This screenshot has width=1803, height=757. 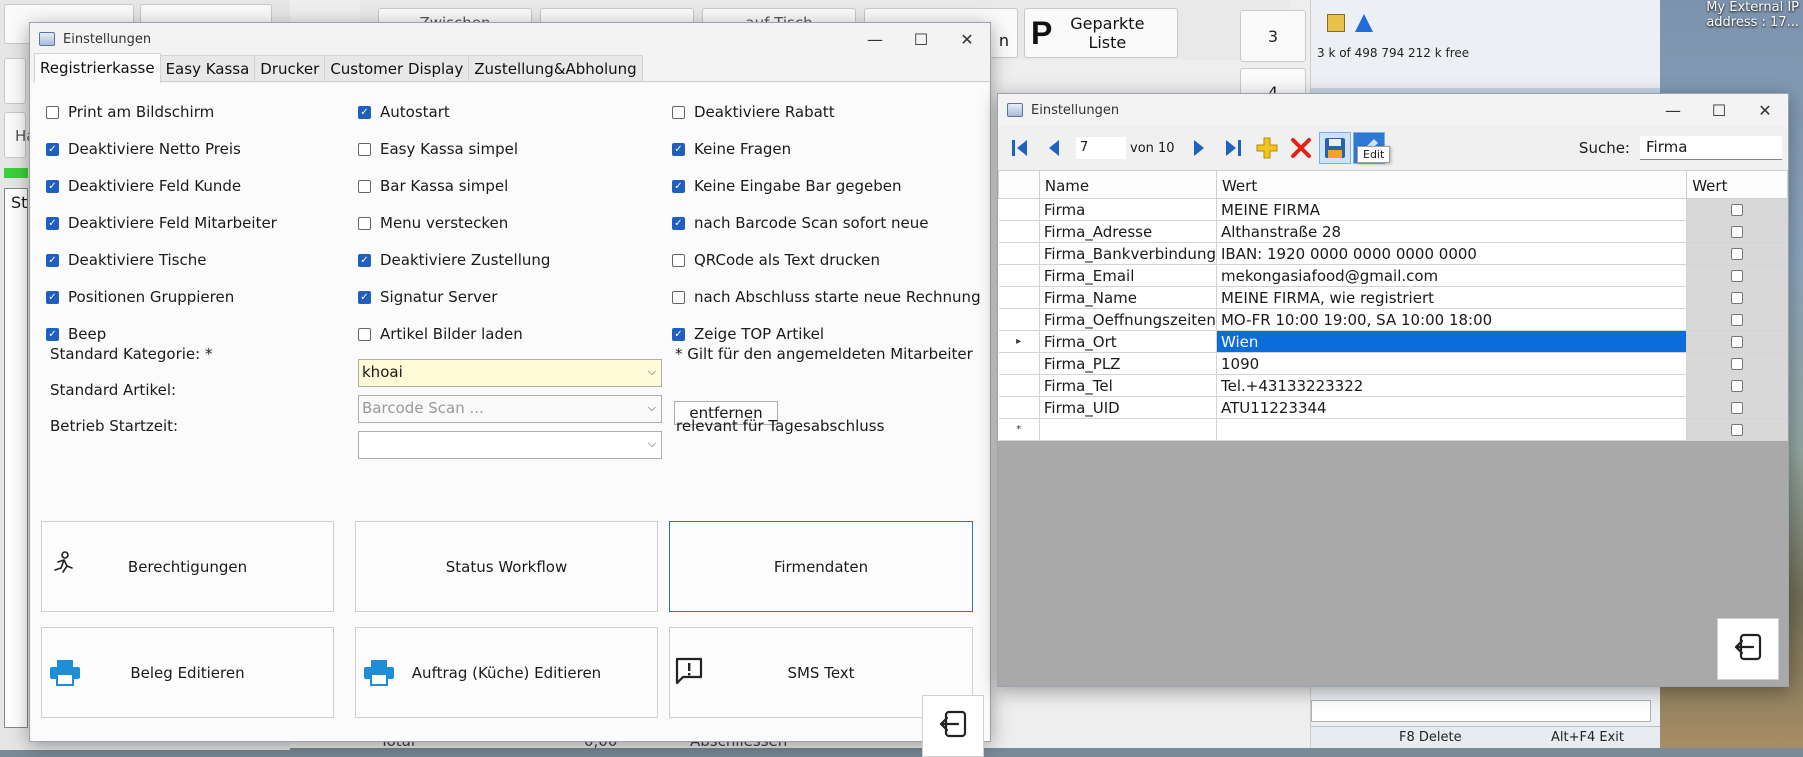 What do you see at coordinates (187, 566) in the screenshot?
I see `berechtigungen-button: Berechtigungen` at bounding box center [187, 566].